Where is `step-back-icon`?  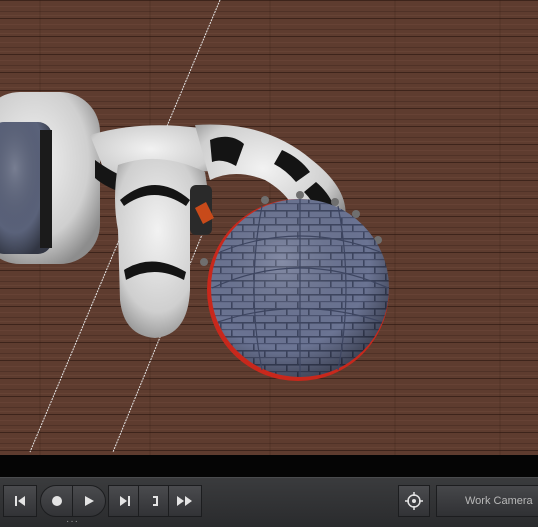
step-back-icon is located at coordinates (20, 501).